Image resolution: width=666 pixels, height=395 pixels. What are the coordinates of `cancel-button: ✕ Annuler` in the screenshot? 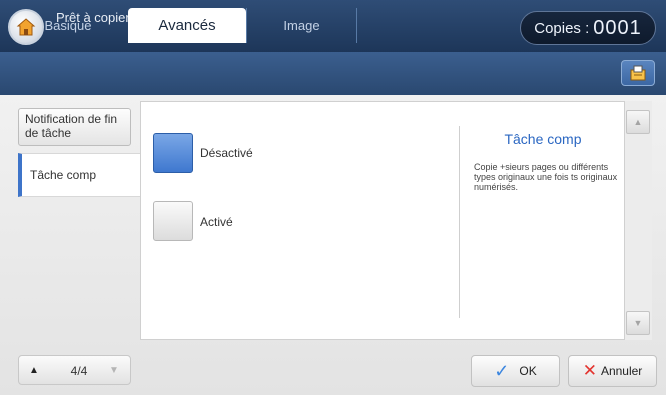 It's located at (612, 371).